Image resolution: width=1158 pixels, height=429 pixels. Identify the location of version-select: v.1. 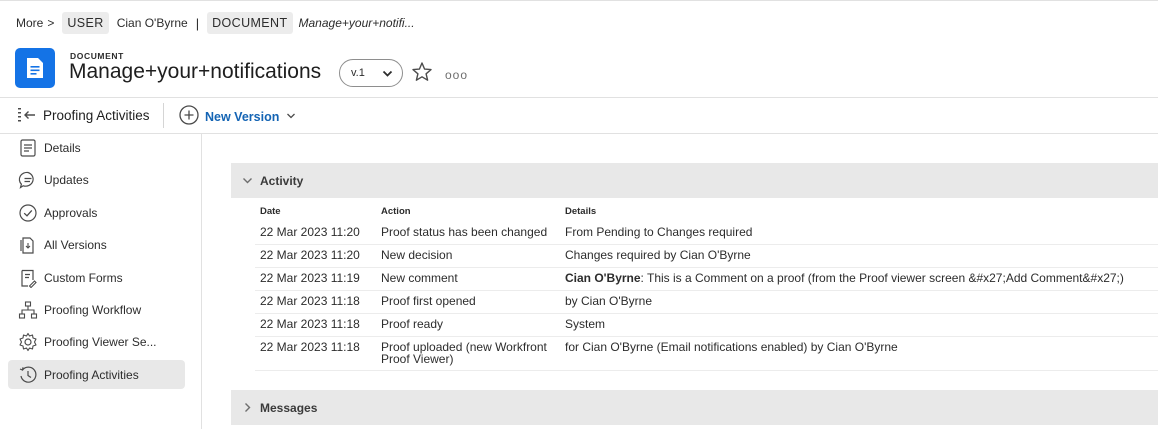
(371, 73).